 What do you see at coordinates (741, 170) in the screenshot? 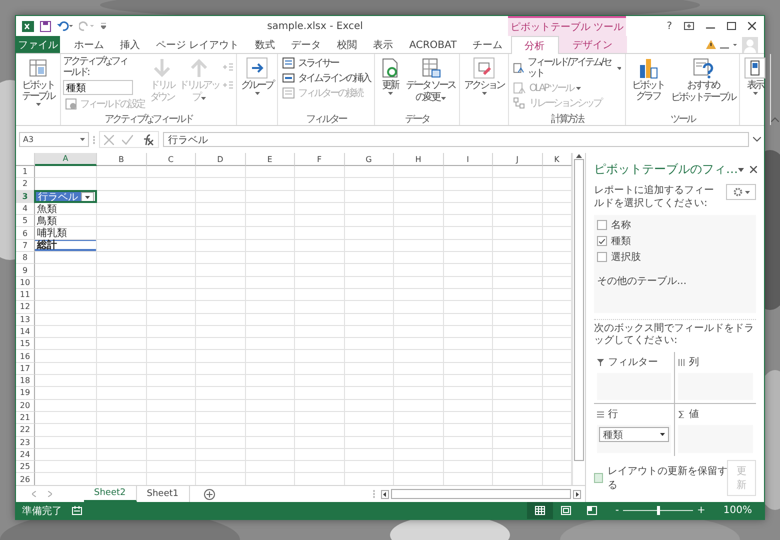
I see `caret-icon` at bounding box center [741, 170].